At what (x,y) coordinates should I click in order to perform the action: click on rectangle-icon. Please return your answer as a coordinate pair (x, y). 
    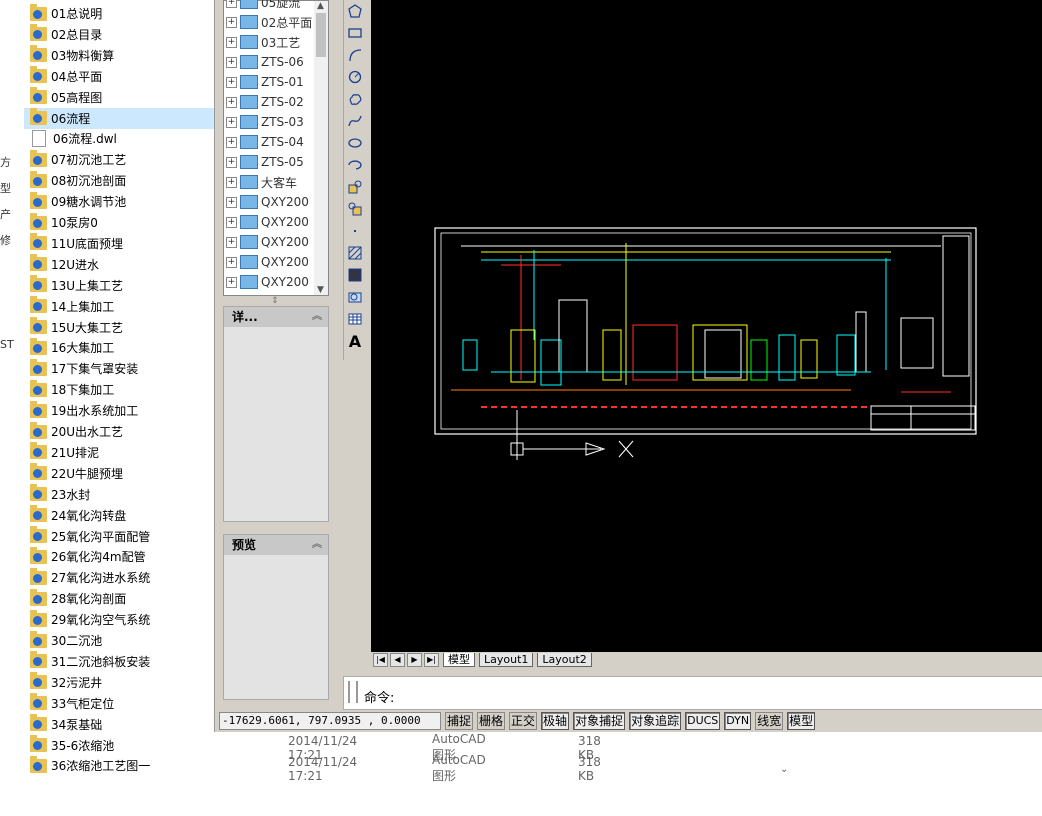
    Looking at the image, I should click on (355, 33).